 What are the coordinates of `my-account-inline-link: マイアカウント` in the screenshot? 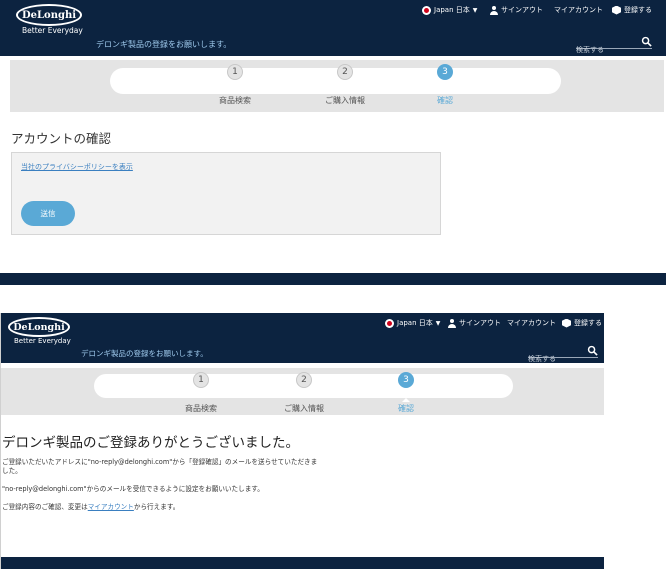 It's located at (111, 507).